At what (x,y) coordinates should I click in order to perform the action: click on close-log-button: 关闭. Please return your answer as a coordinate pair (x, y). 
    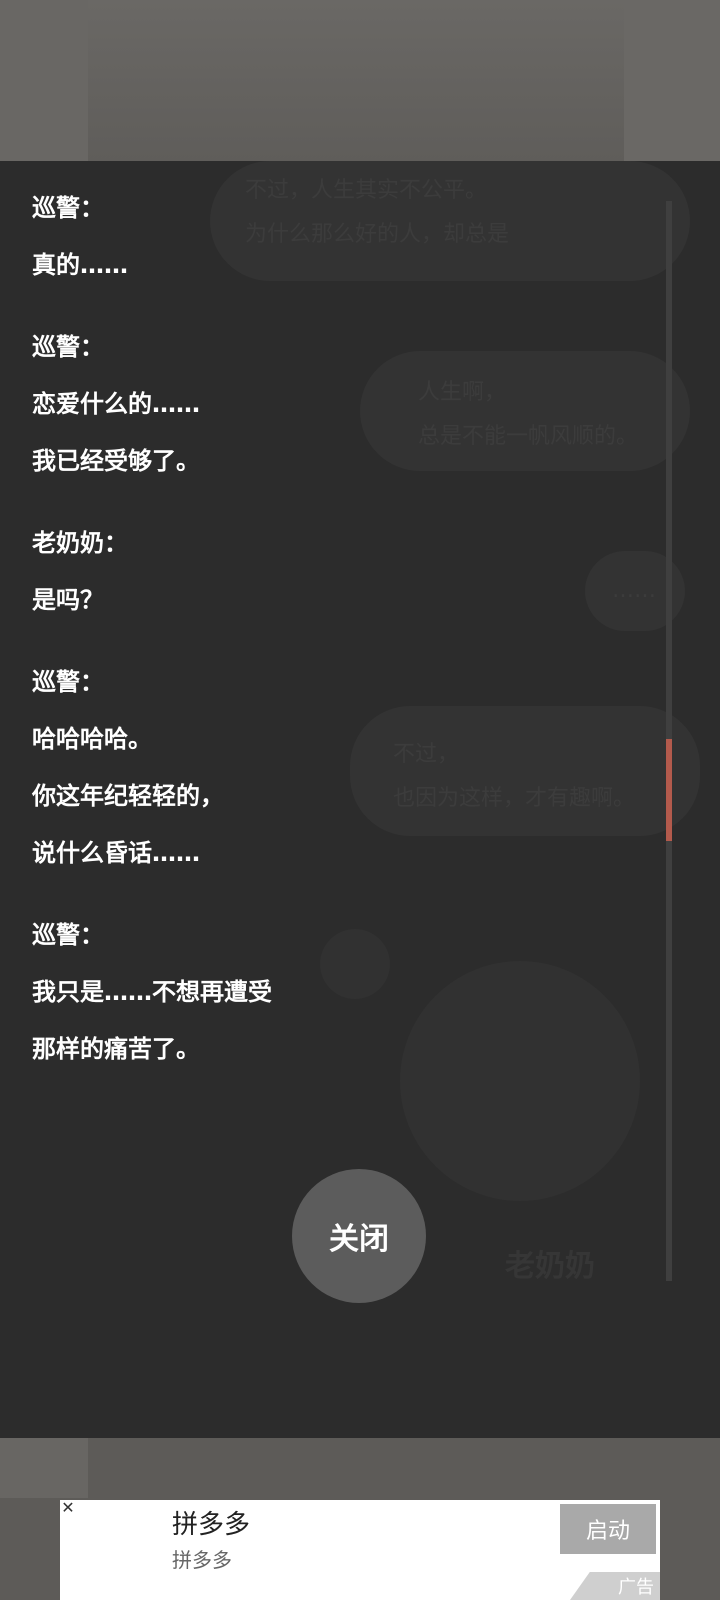
    Looking at the image, I should click on (359, 1236).